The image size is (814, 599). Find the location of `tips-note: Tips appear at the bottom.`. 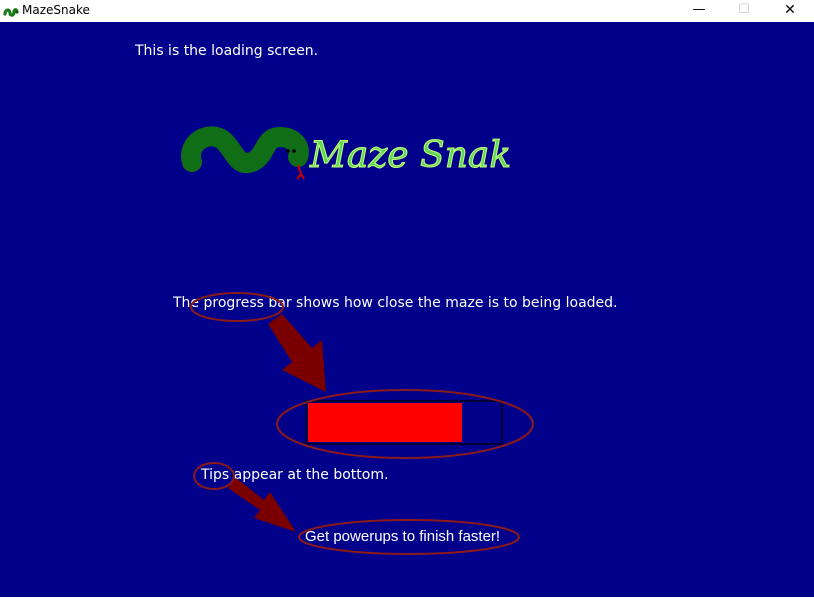

tips-note: Tips appear at the bottom. is located at coordinates (295, 475).